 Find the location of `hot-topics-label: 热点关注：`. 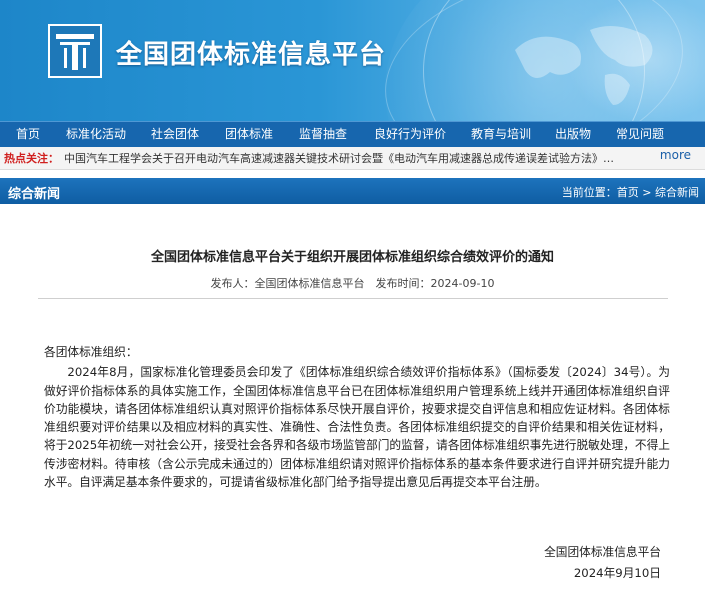

hot-topics-label: 热点关注： is located at coordinates (31, 158).